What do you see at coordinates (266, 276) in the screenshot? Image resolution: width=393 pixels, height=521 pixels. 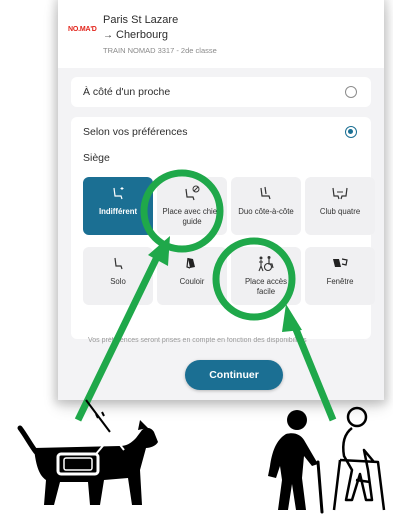 I see `tile-acces-facile: Place accès facile` at bounding box center [266, 276].